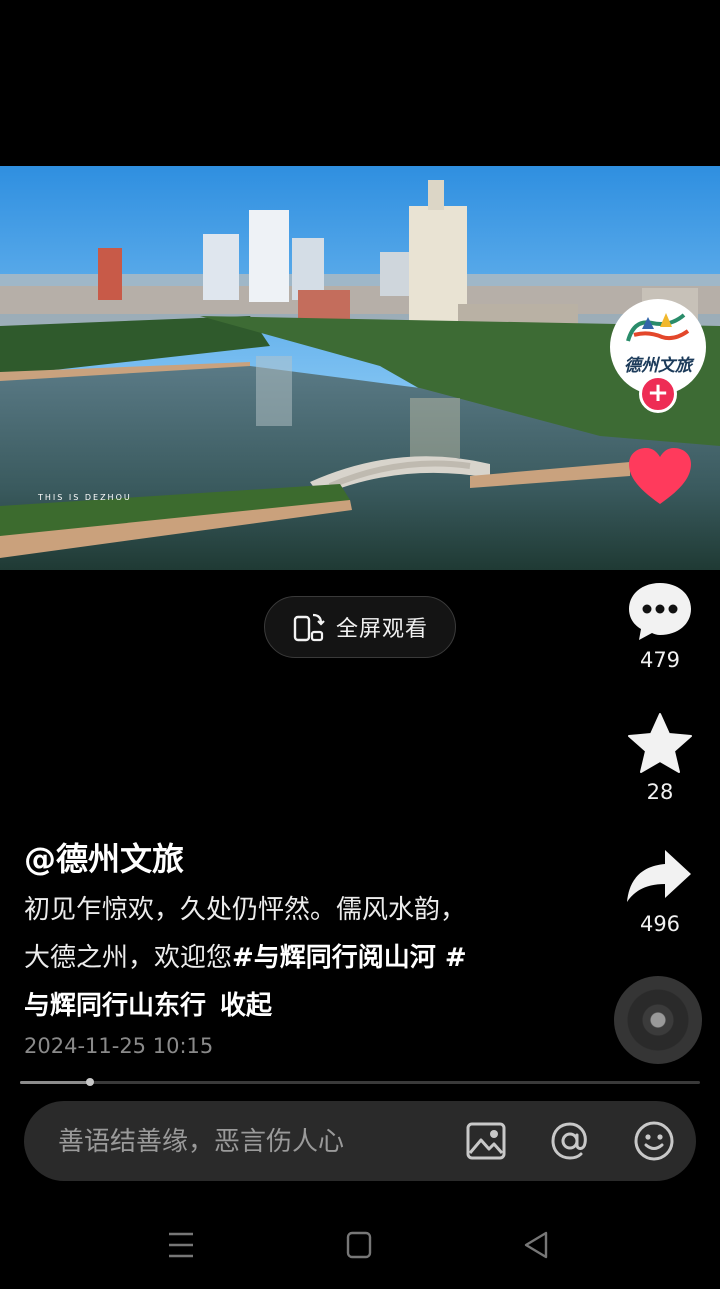 The image size is (720, 1289). I want to click on caption-text: 大德之州，欢迎您, so click(128, 958).